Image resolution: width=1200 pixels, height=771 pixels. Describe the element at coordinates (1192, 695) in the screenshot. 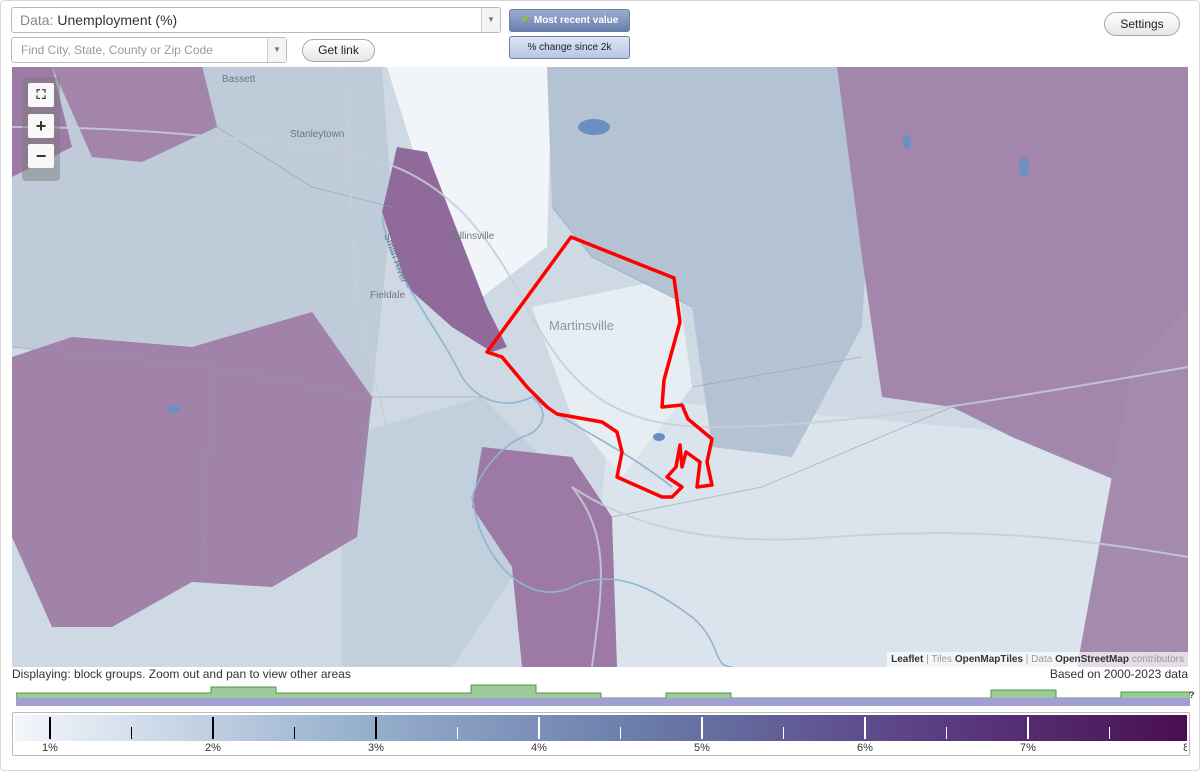

I see `histogram-help-icon: ?` at that location.